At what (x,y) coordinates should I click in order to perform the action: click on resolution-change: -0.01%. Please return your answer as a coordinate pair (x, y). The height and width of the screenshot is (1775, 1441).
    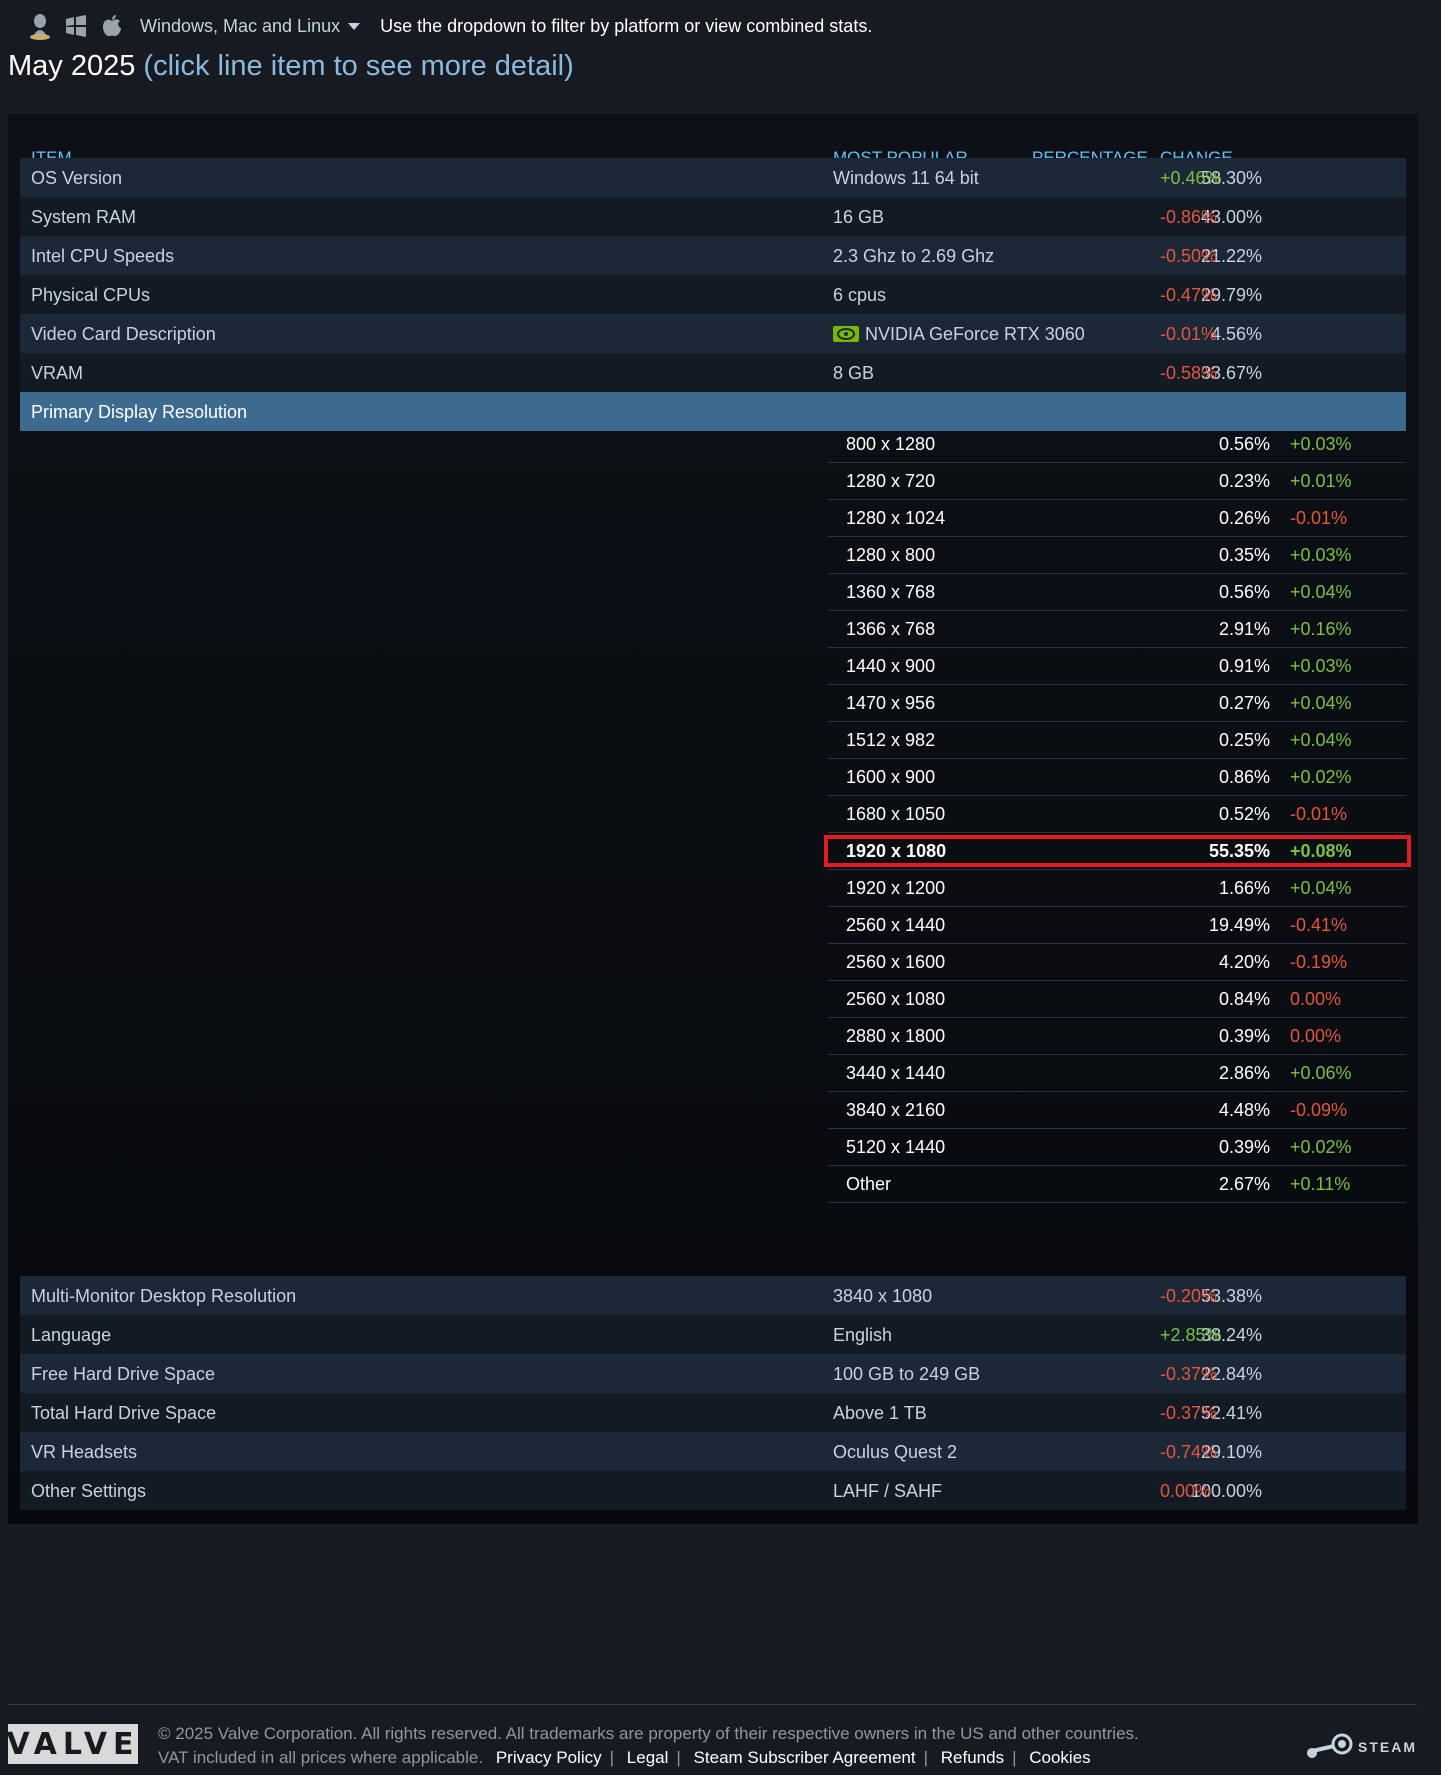
    Looking at the image, I should click on (1319, 814).